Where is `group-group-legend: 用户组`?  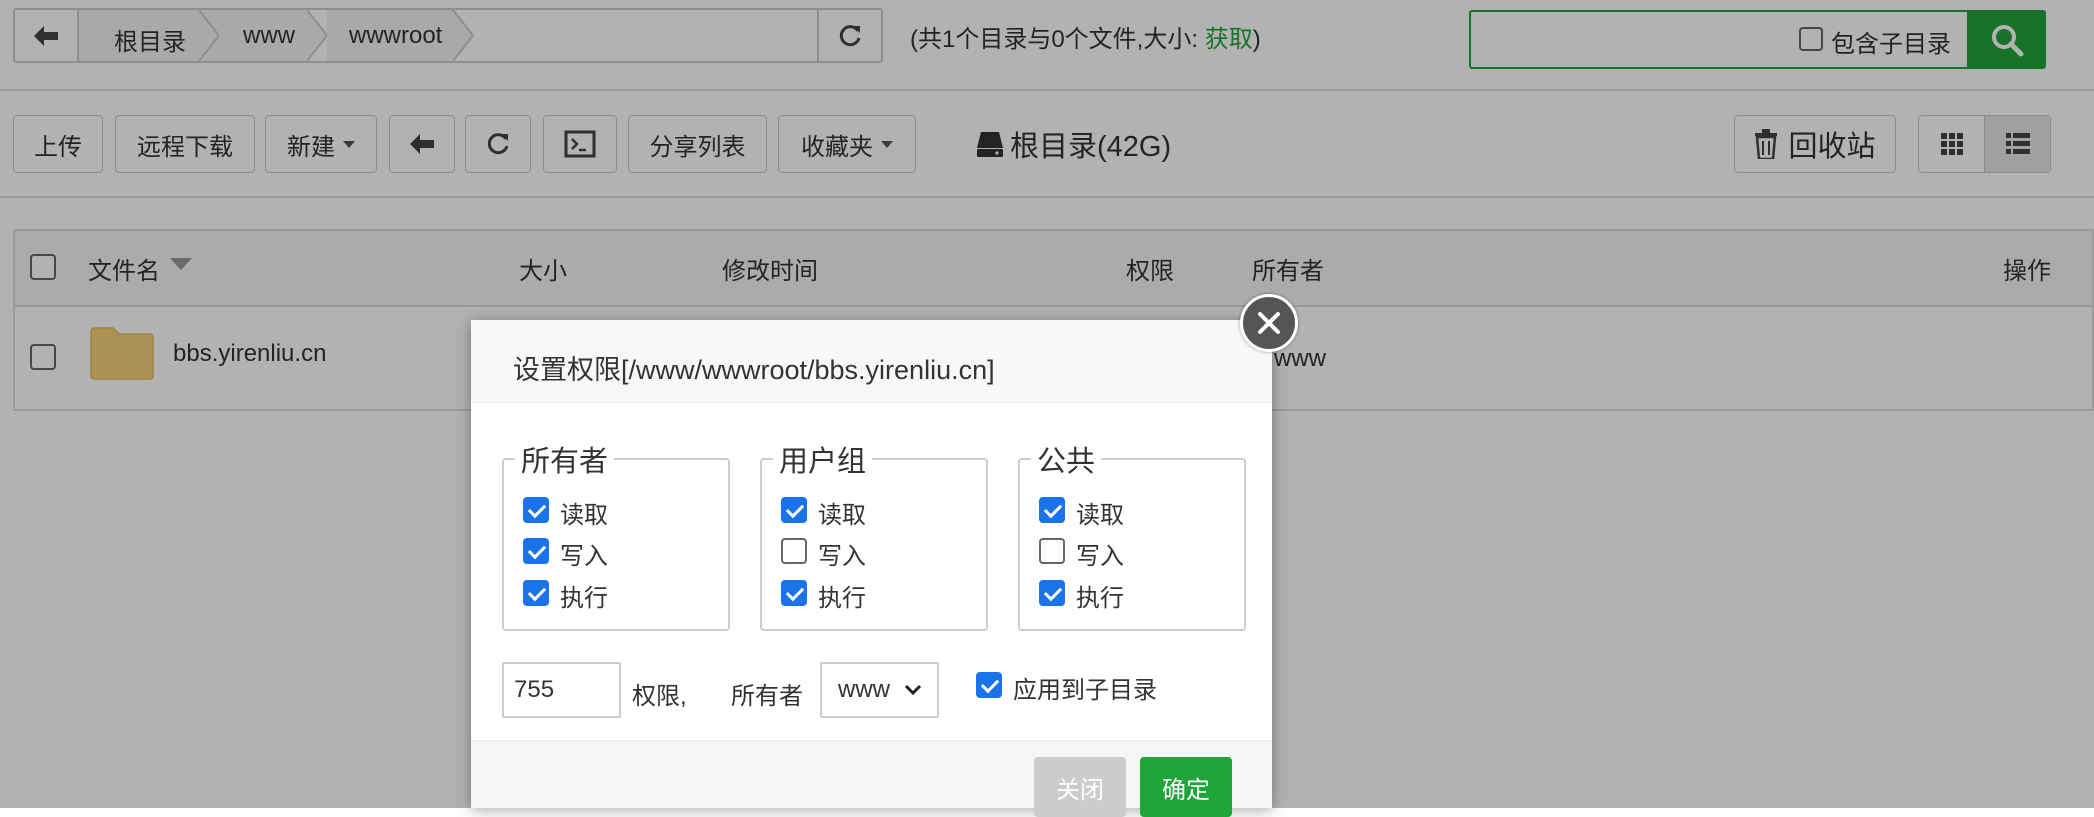 group-group-legend: 用户组 is located at coordinates (823, 459).